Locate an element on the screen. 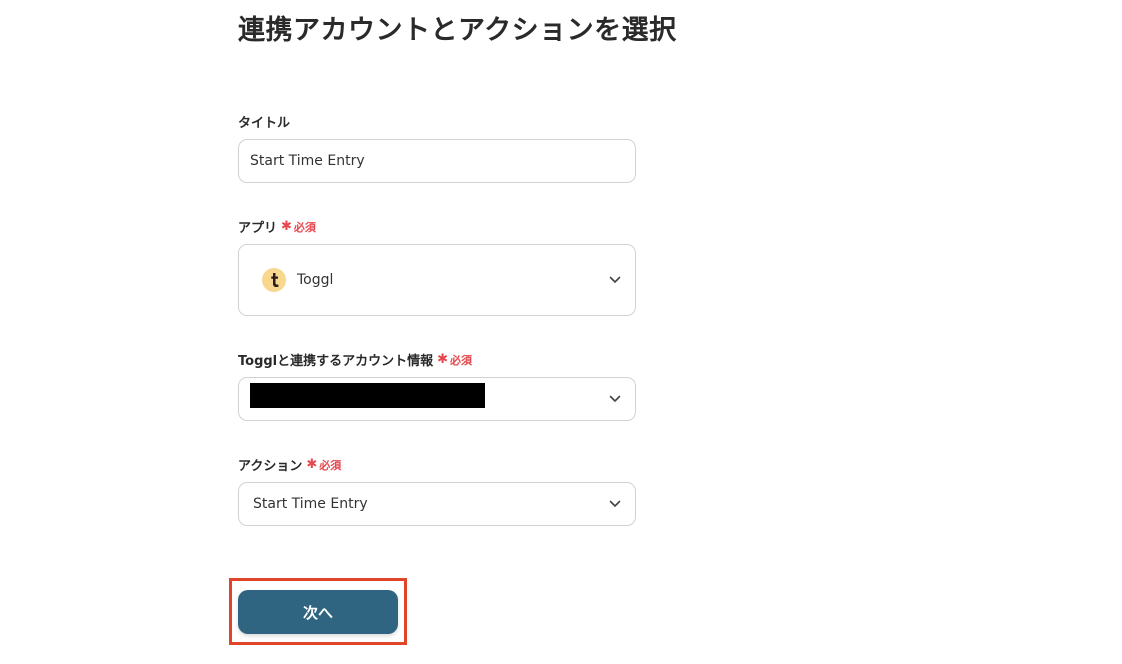 This screenshot has height=664, width=1122. app-field-label: アプリ ✱ 必須 is located at coordinates (277, 226).